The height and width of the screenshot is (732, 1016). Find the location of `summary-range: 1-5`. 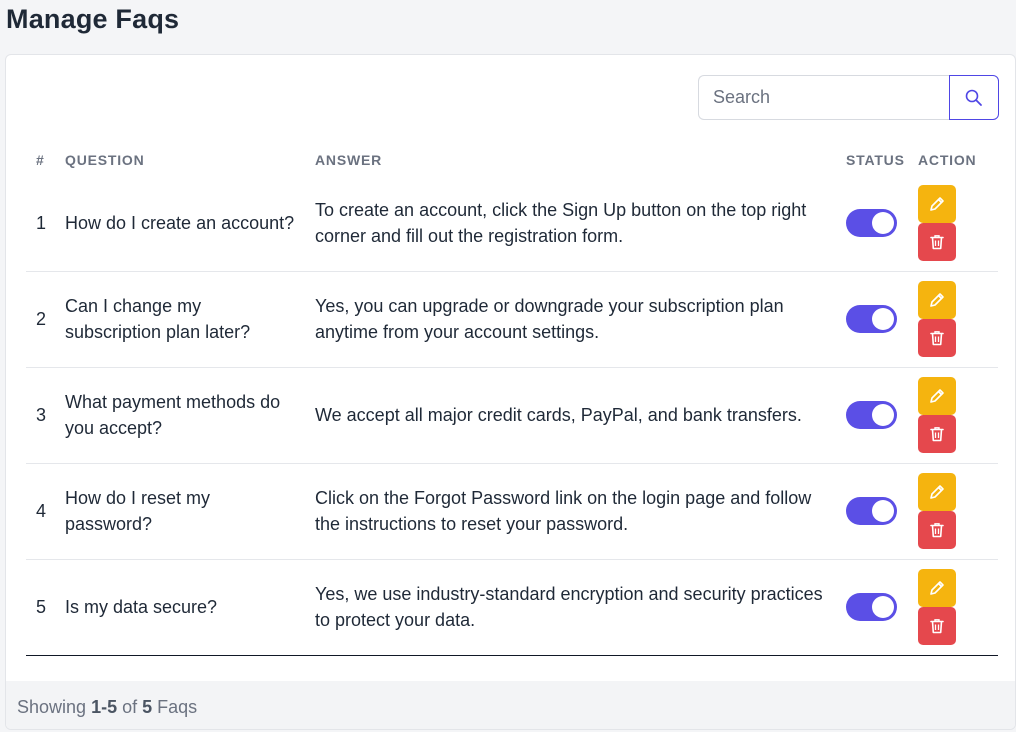

summary-range: 1-5 is located at coordinates (104, 707).